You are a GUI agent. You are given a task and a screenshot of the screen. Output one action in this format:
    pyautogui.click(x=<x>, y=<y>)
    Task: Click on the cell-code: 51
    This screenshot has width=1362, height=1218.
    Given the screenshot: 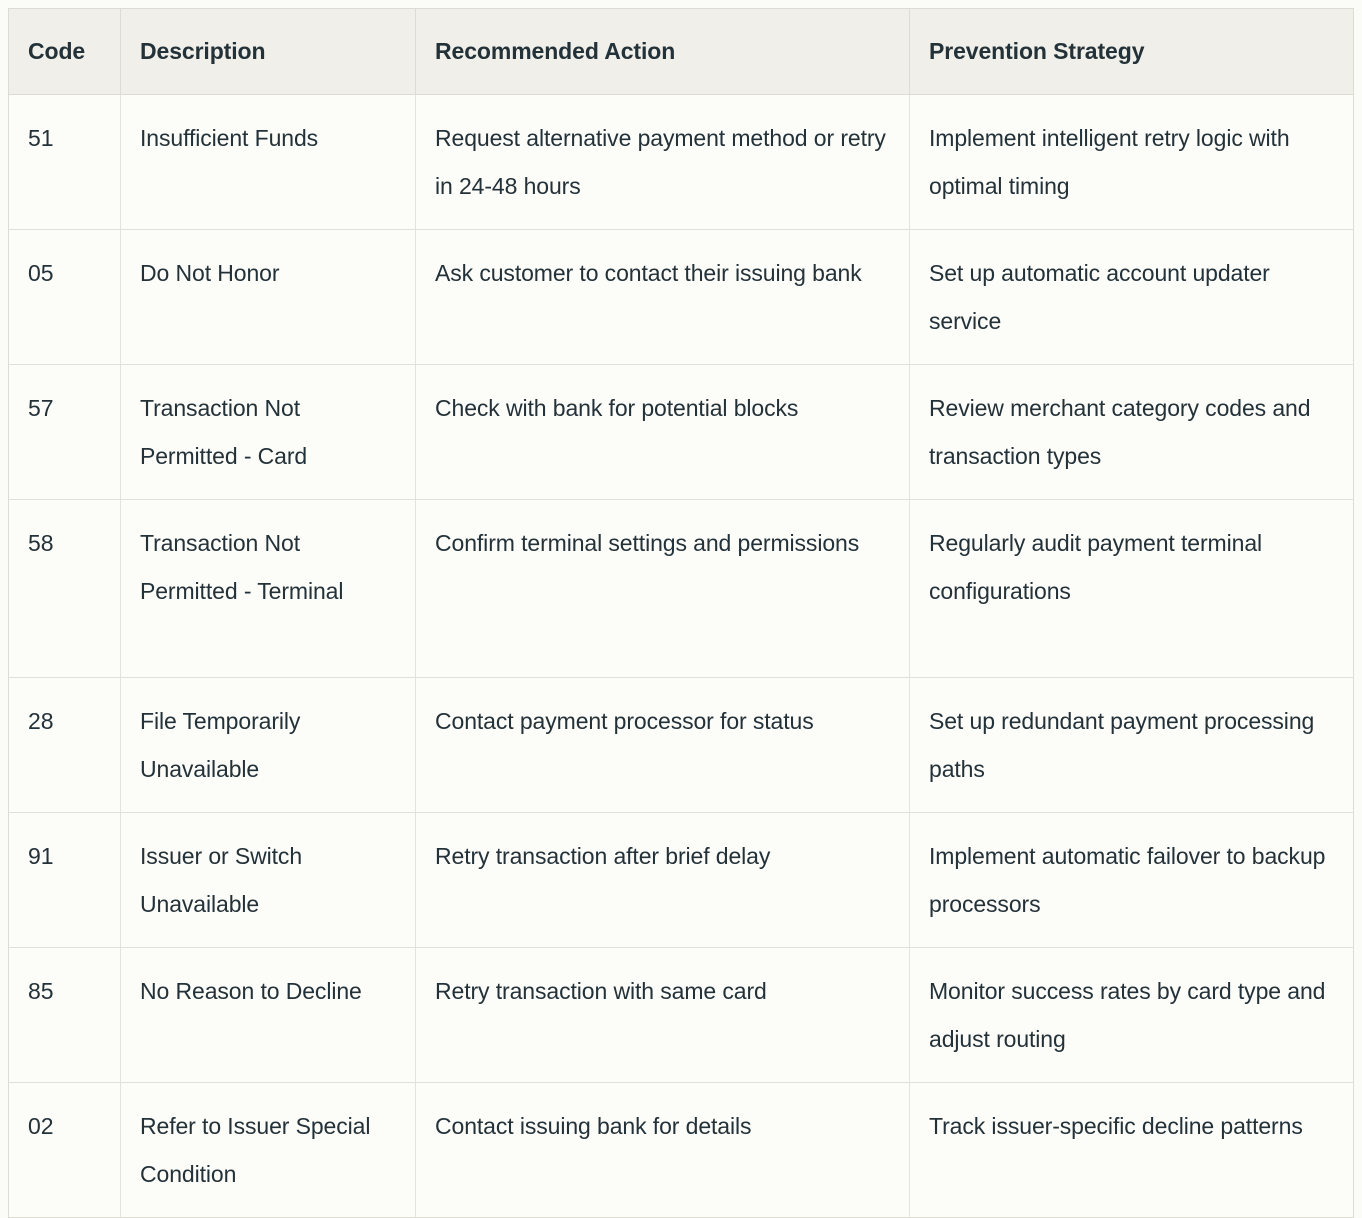 What is the action you would take?
    pyautogui.click(x=64, y=162)
    